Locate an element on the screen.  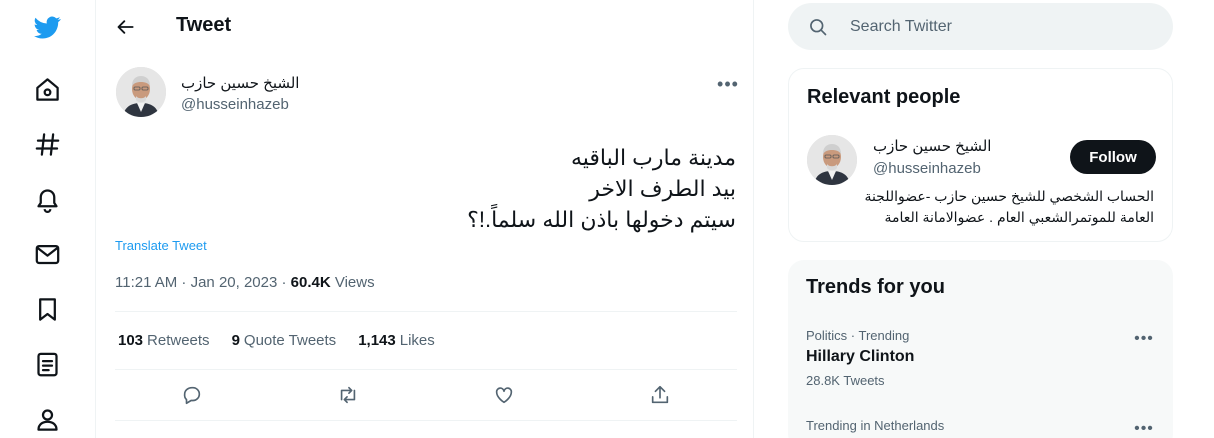
relevant-person-name: الشيخ حسين حازب is located at coordinates (932, 146).